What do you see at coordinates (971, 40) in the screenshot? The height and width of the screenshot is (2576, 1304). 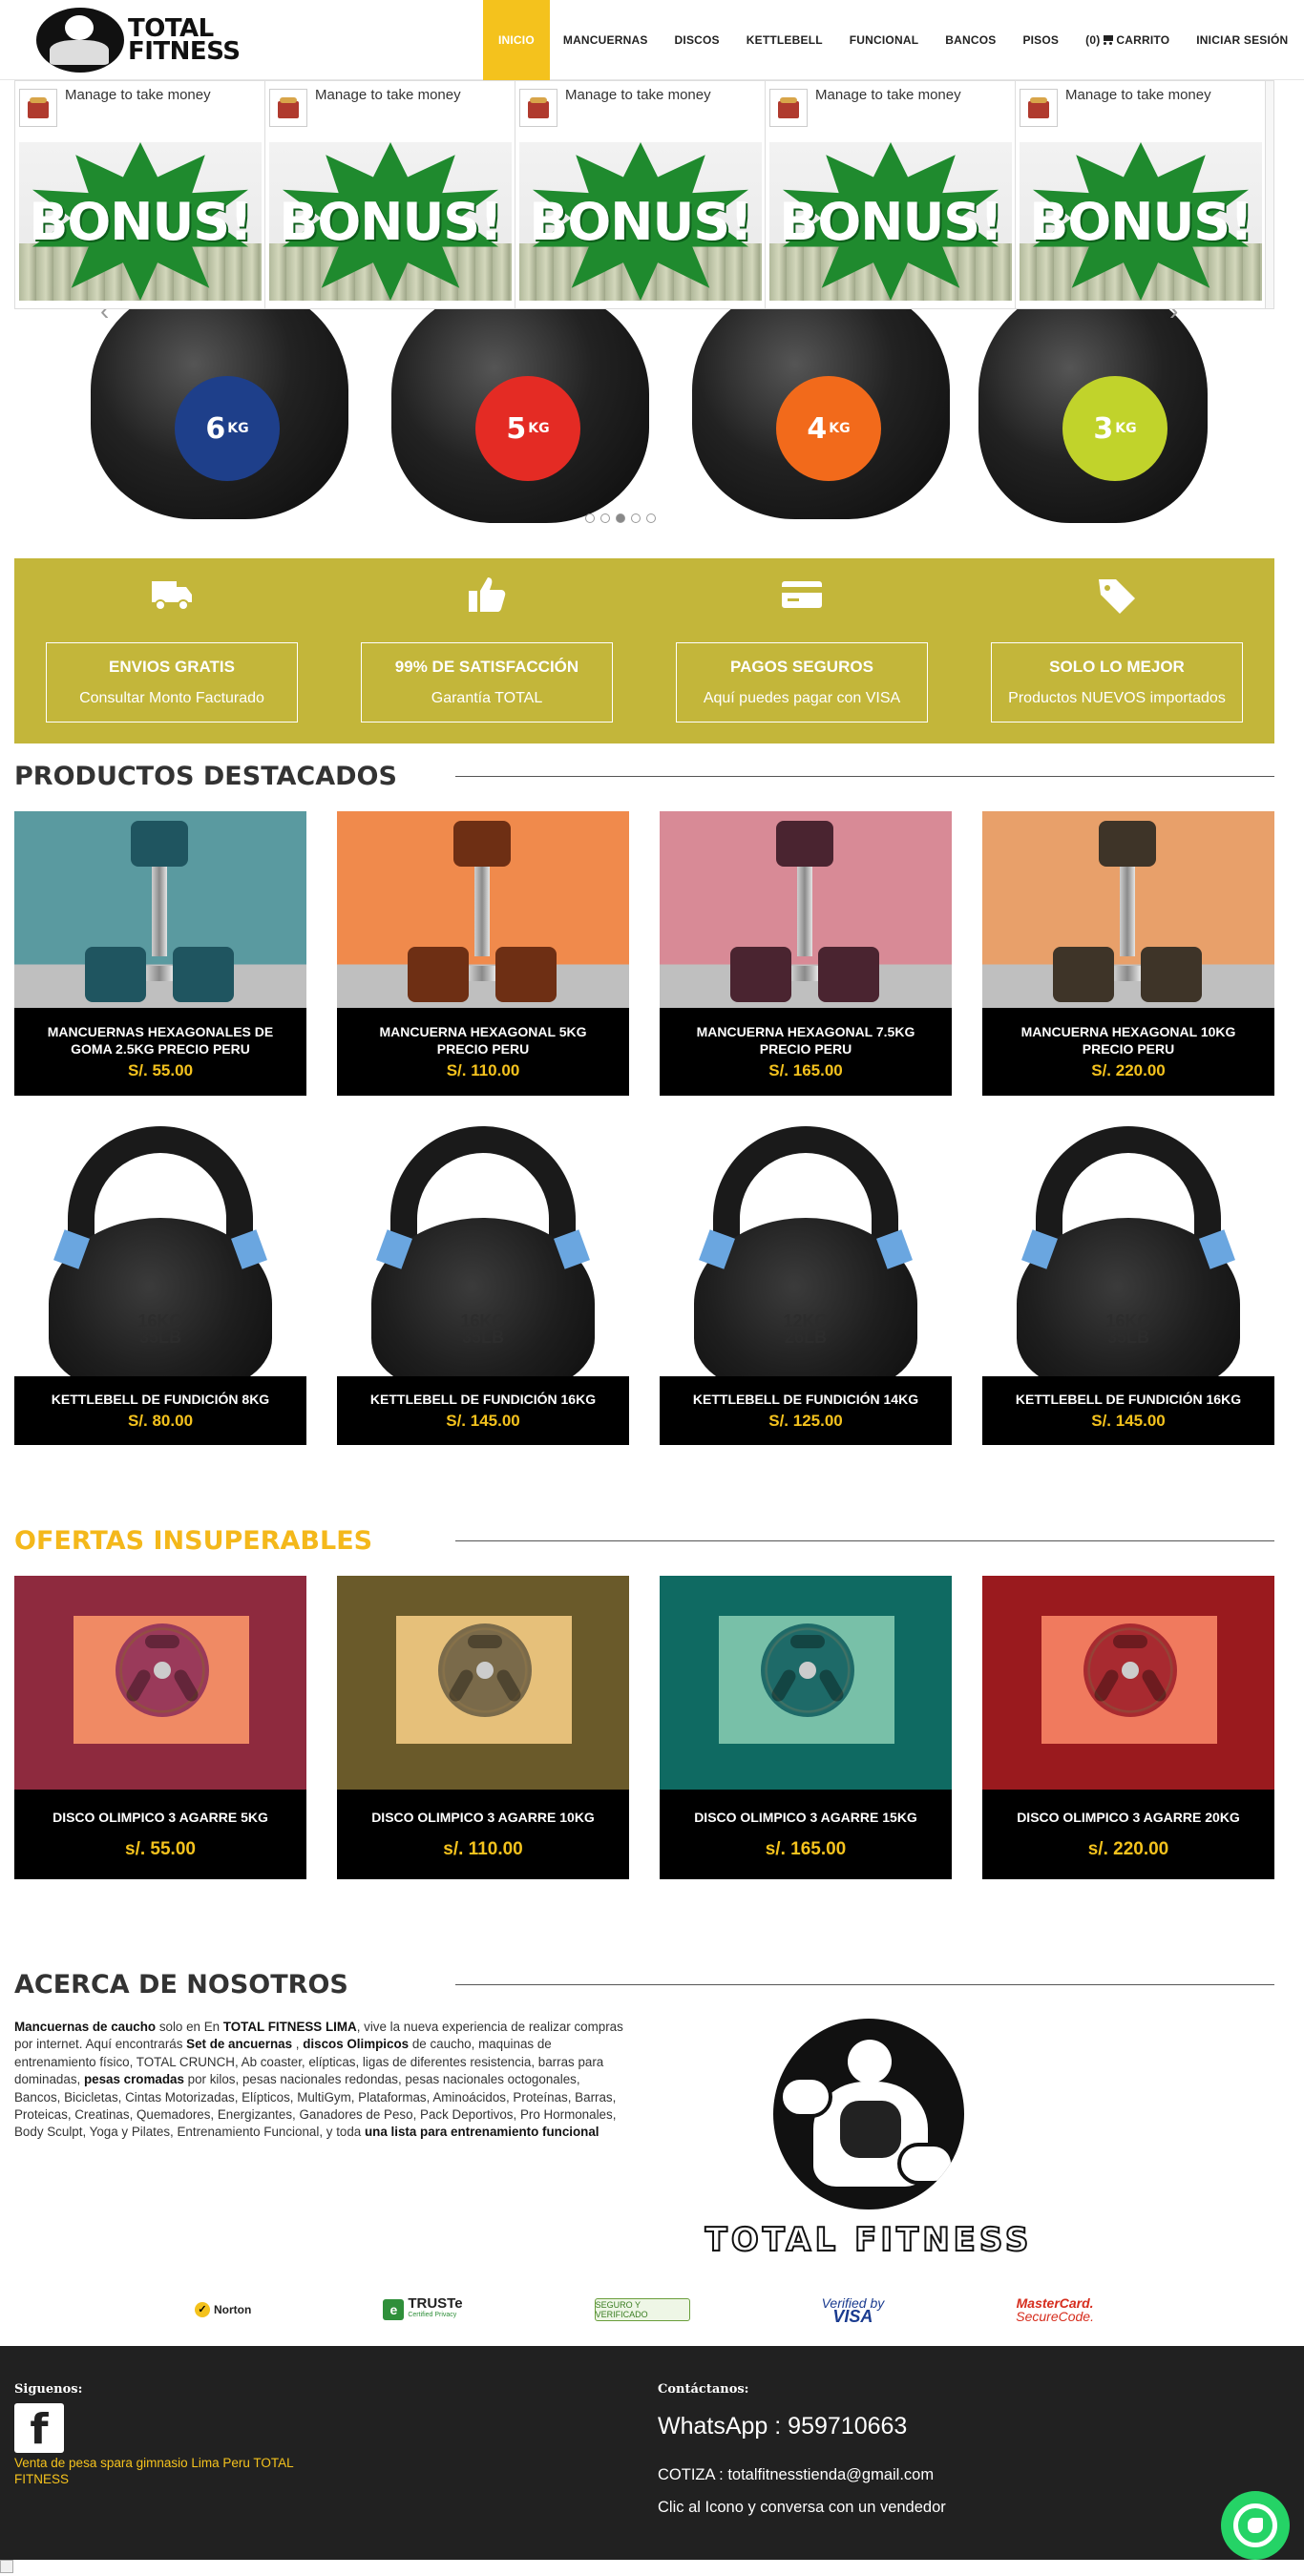 I see `nav-bancos: BANCOS` at bounding box center [971, 40].